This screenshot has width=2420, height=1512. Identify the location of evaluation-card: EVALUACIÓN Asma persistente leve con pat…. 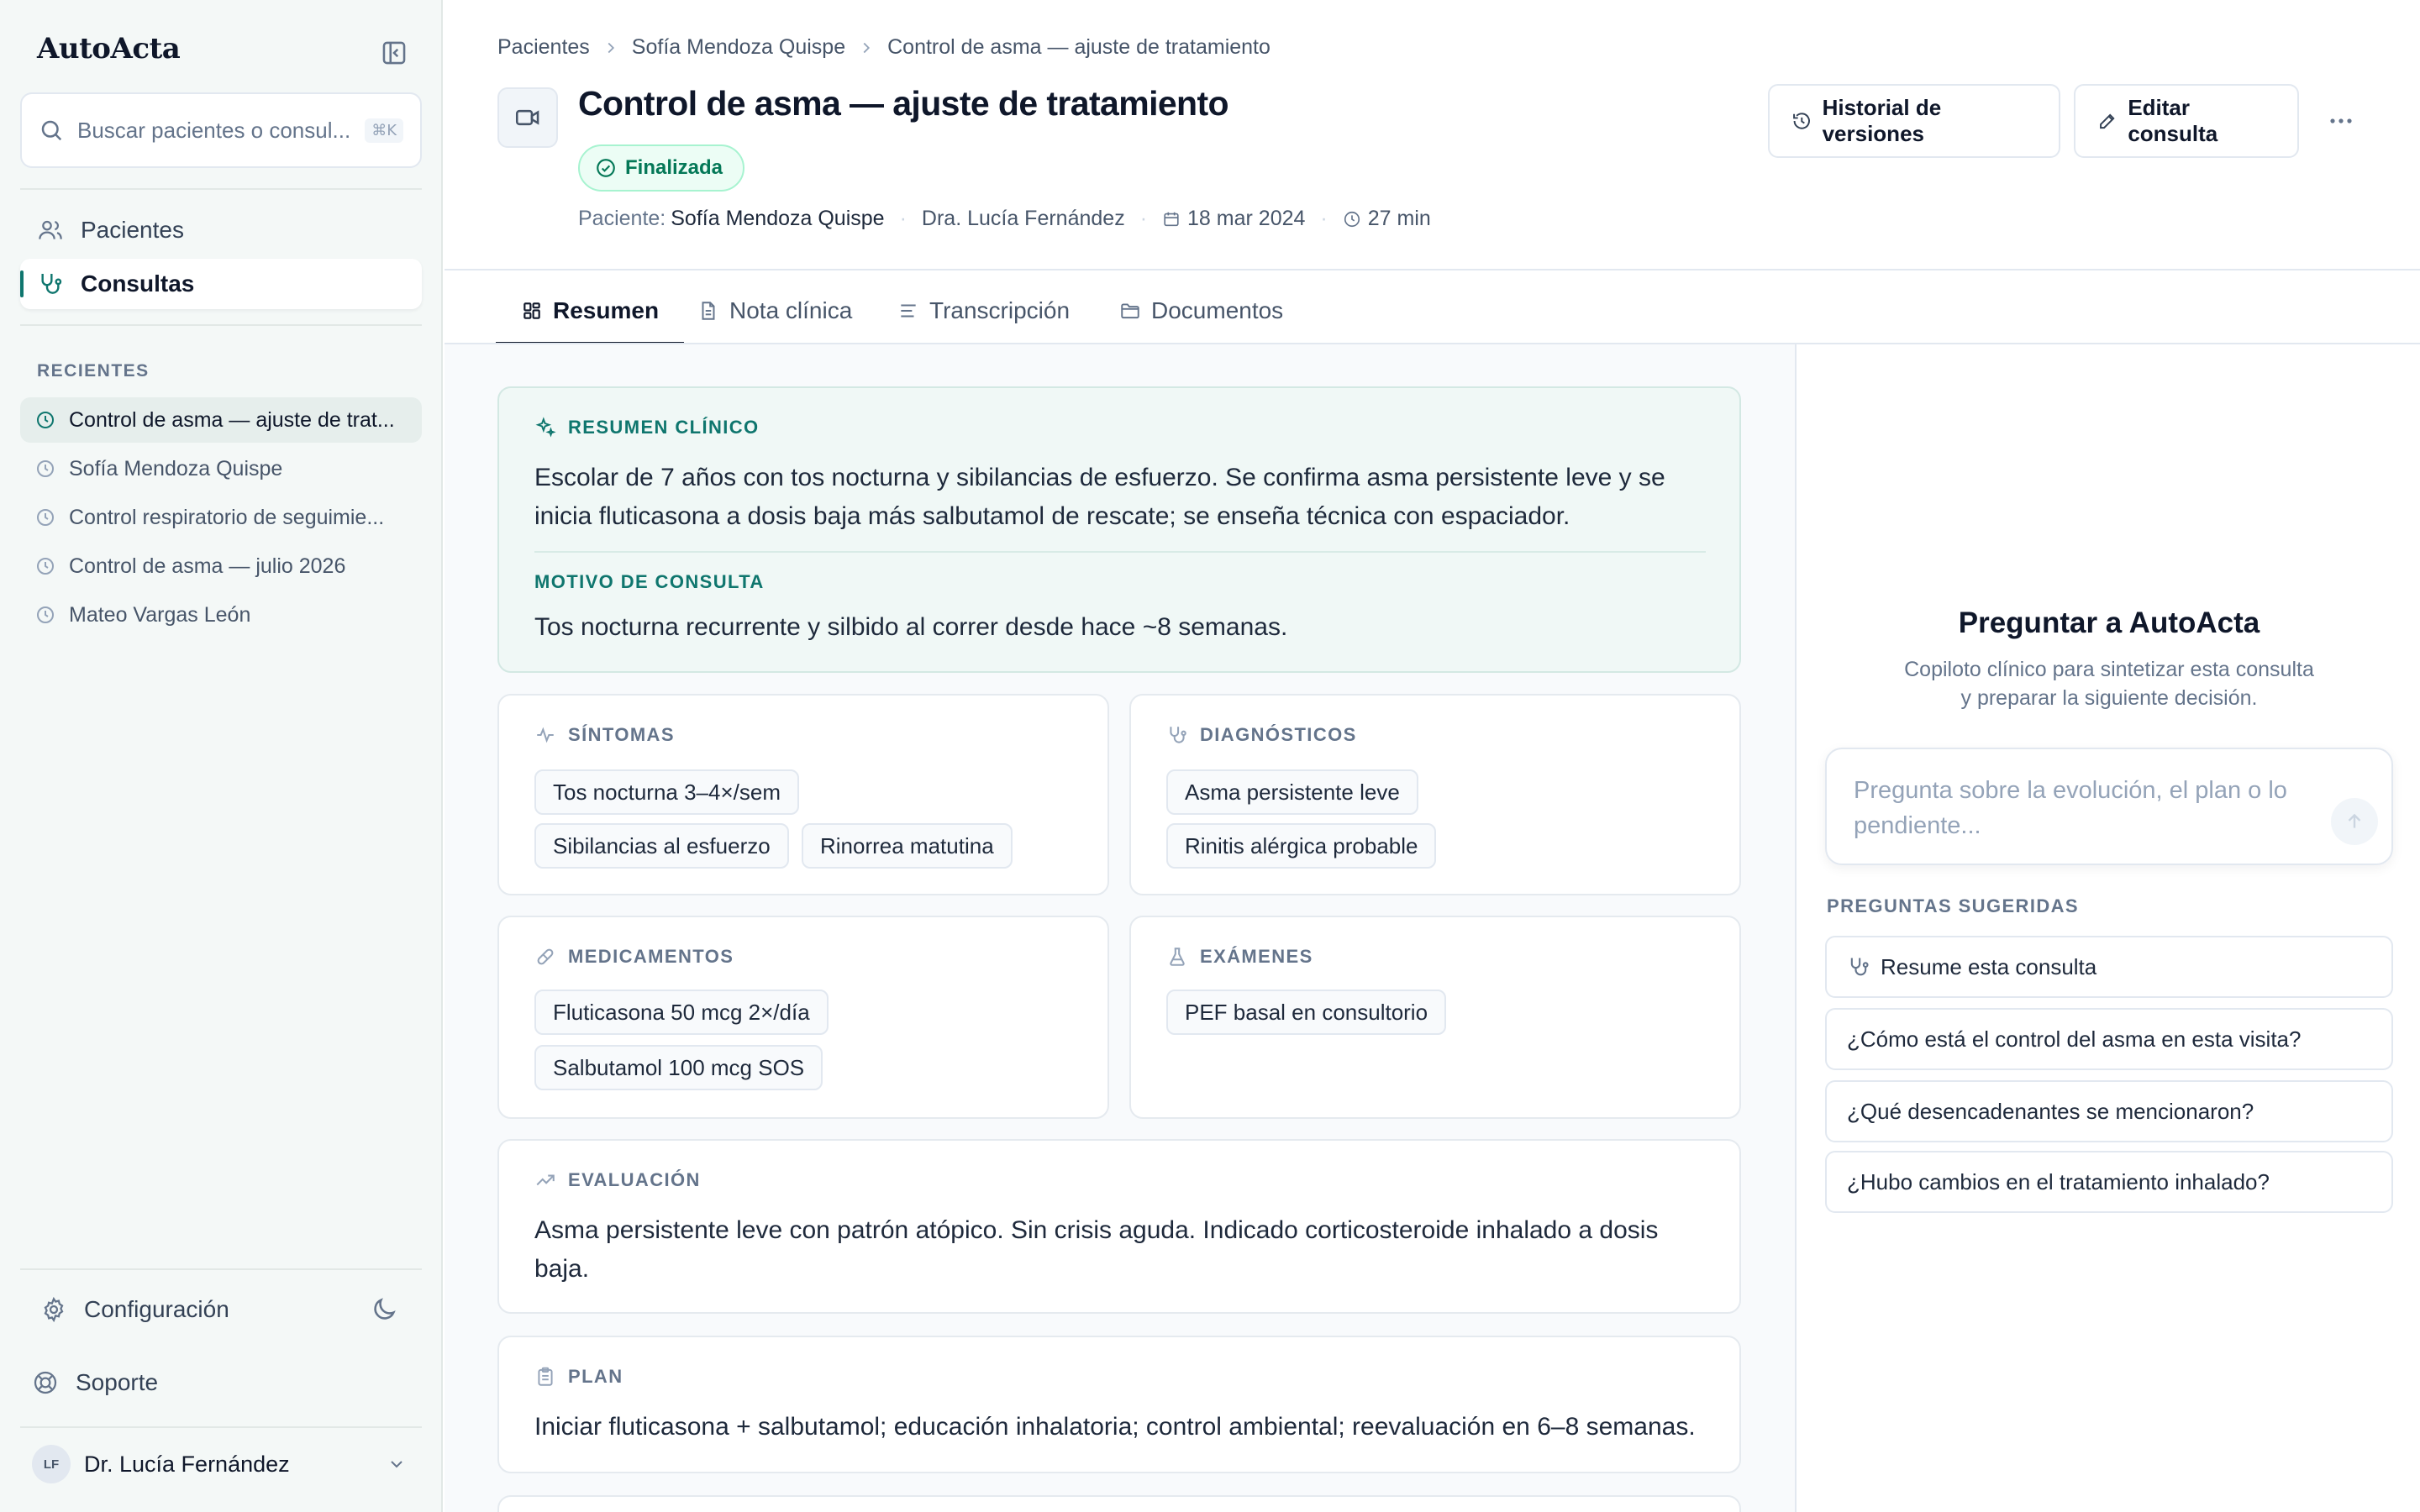
(1119, 1226).